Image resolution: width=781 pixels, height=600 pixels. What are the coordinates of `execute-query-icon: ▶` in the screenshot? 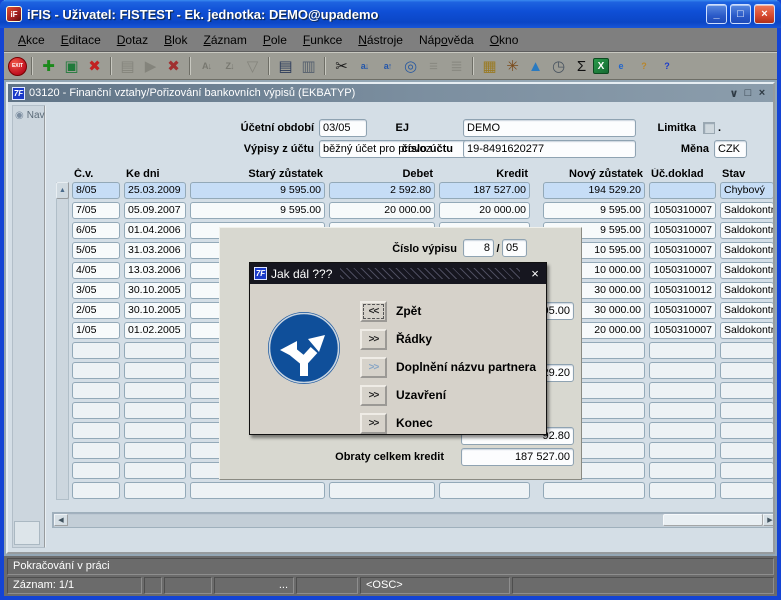 It's located at (150, 66).